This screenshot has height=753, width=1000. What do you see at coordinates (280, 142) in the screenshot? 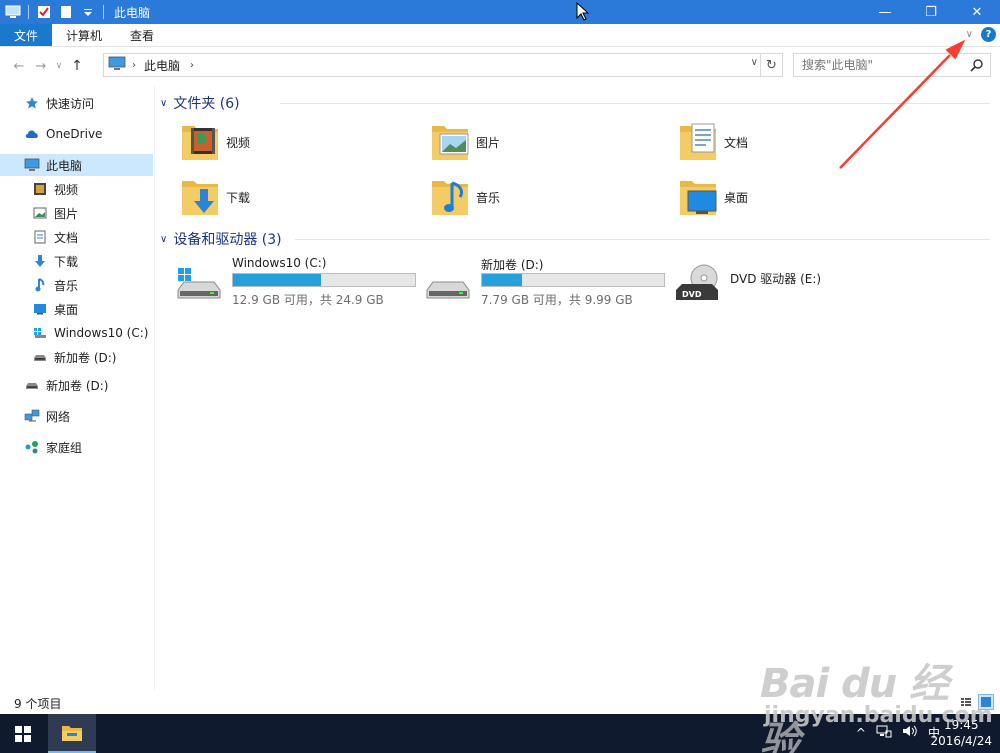
I see `folder-tile-videos: 视频` at bounding box center [280, 142].